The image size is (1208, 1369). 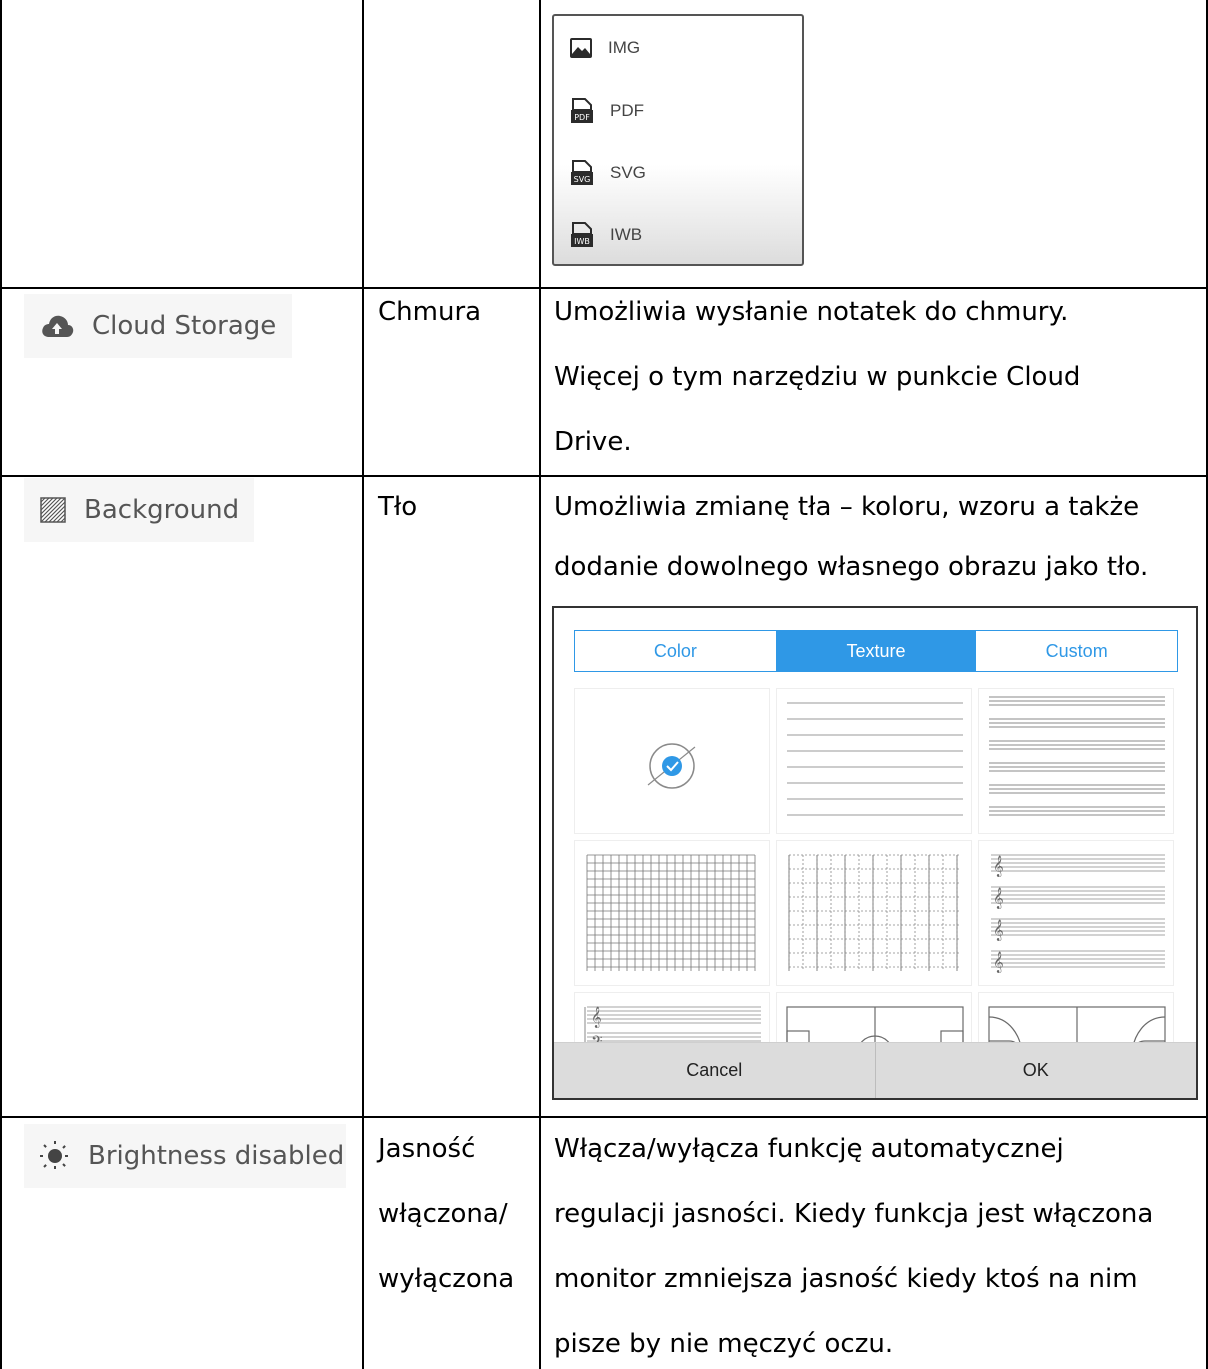 I want to click on brightness-menu-item: Brightness disabled, so click(x=185, y=1156).